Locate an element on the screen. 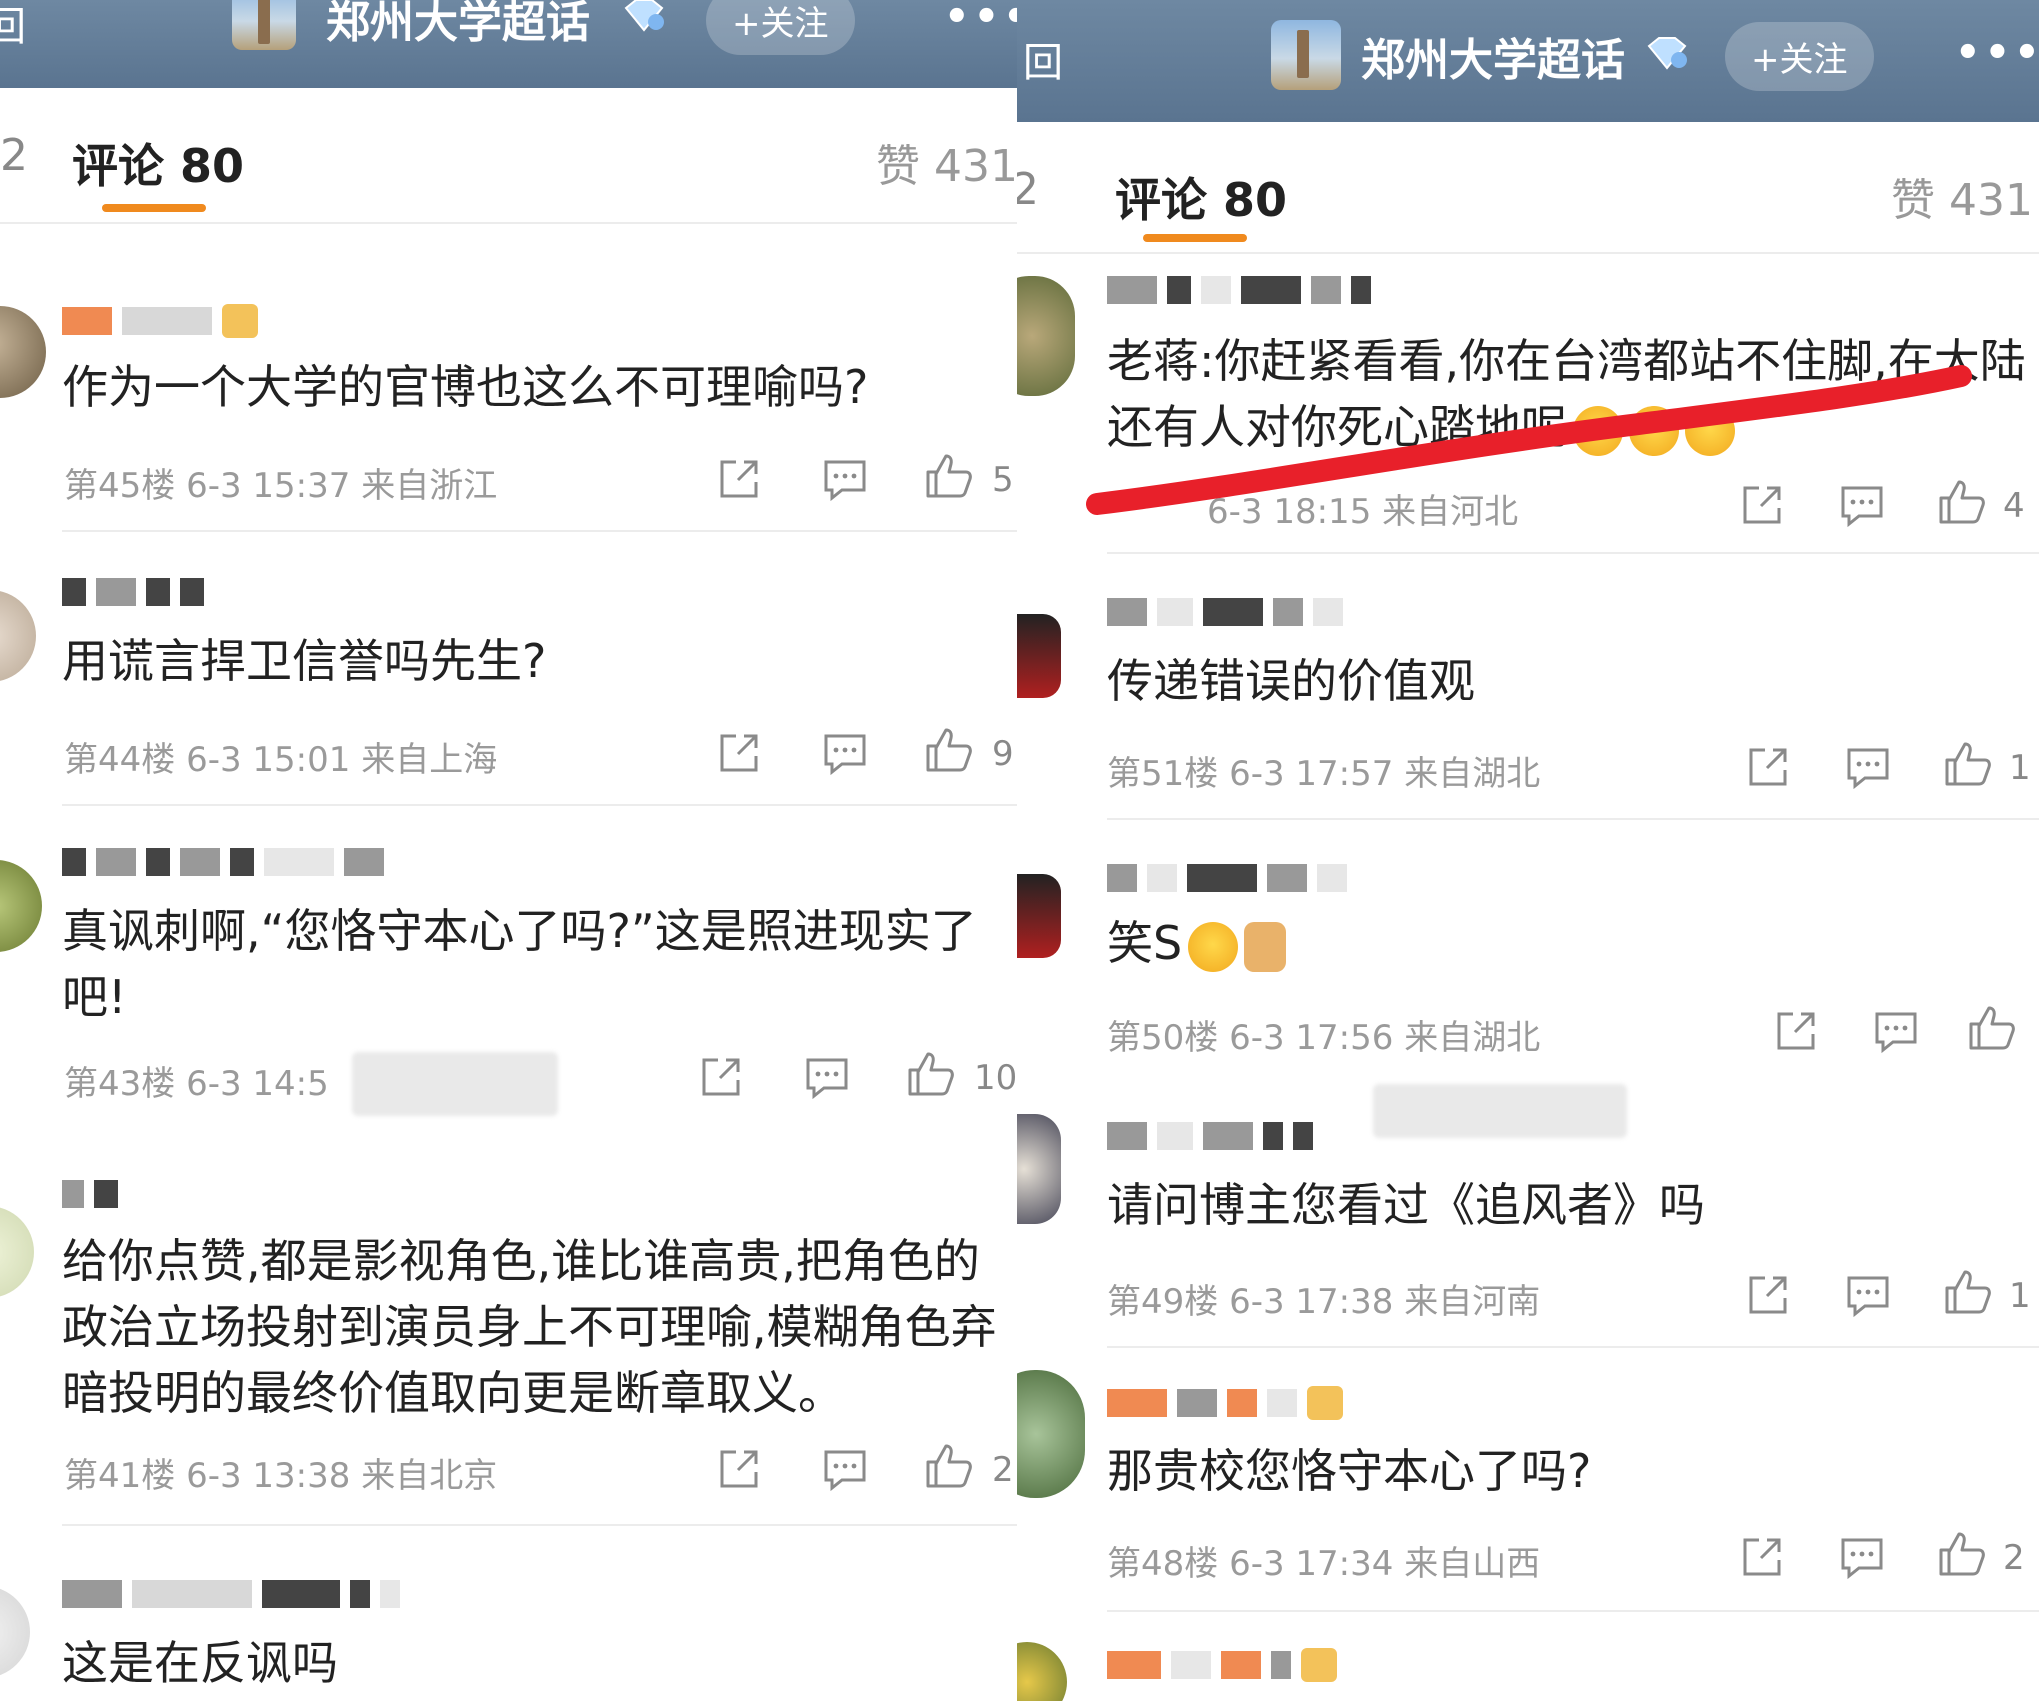  top-navigation-bar: 回 郑州大学超话 +关注 ••• is located at coordinates (508, 44).